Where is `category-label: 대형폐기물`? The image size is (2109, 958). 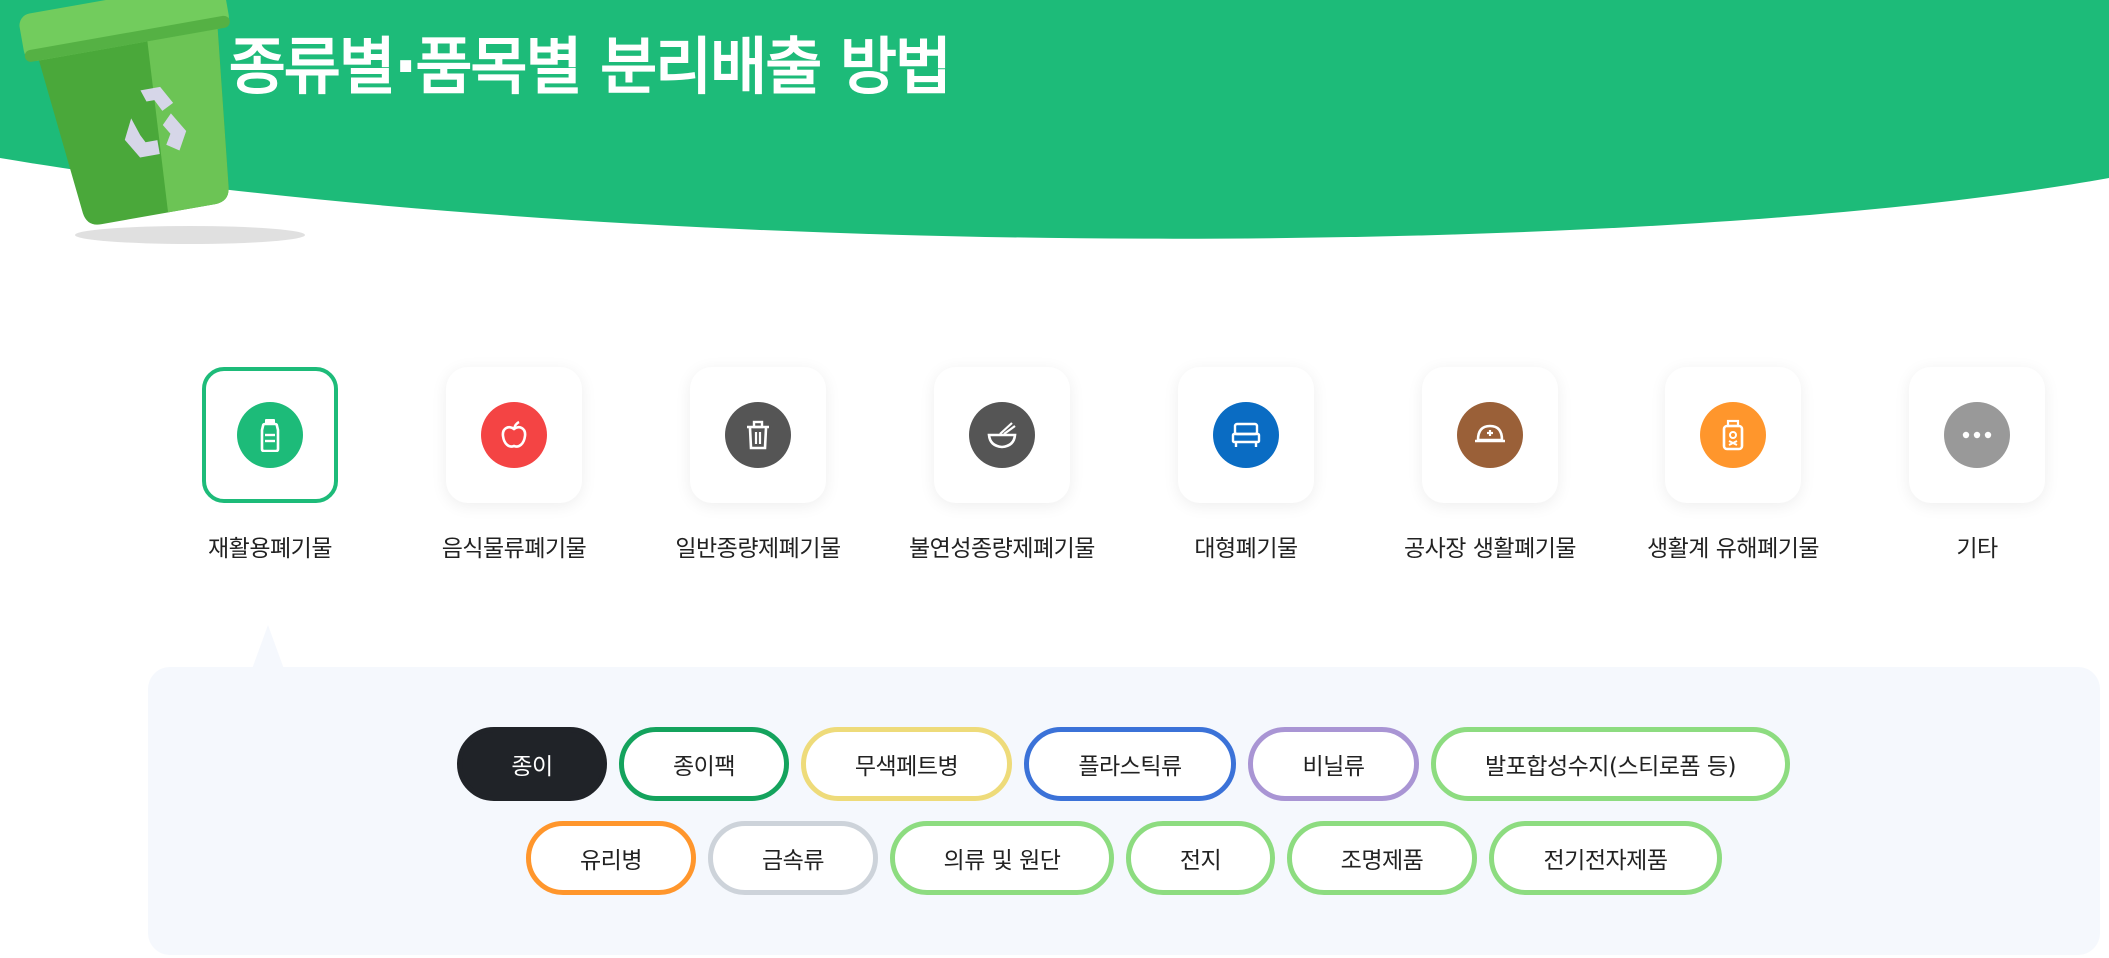
category-label: 대형폐기물 is located at coordinates (1246, 549).